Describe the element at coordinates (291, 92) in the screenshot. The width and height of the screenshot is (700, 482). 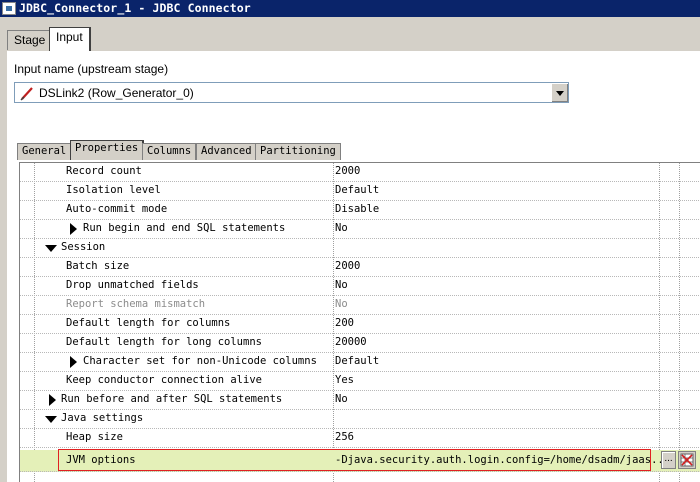
I see `input-name-select: DSLink2 (Row_Generator_0)` at that location.